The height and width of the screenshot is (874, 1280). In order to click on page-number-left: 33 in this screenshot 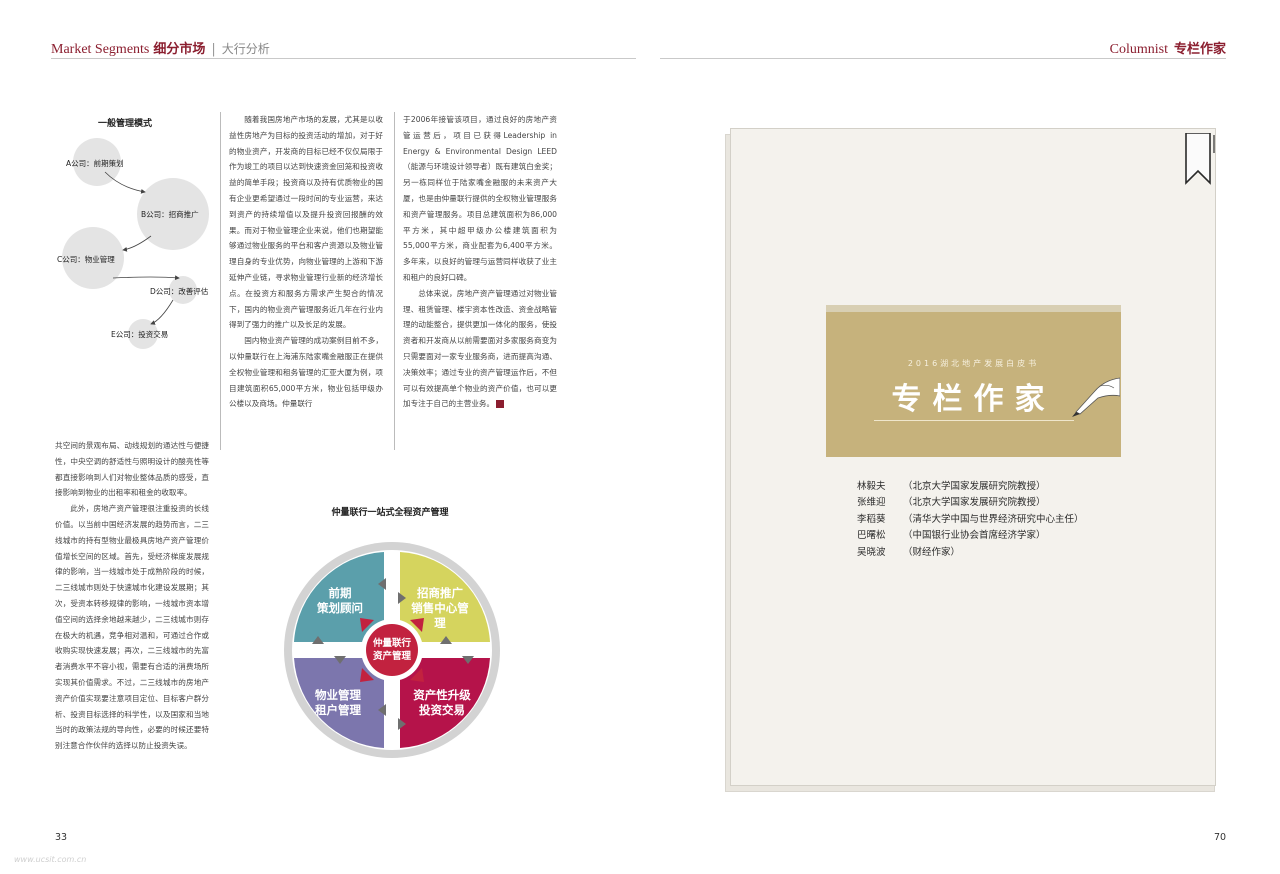, I will do `click(61, 837)`.